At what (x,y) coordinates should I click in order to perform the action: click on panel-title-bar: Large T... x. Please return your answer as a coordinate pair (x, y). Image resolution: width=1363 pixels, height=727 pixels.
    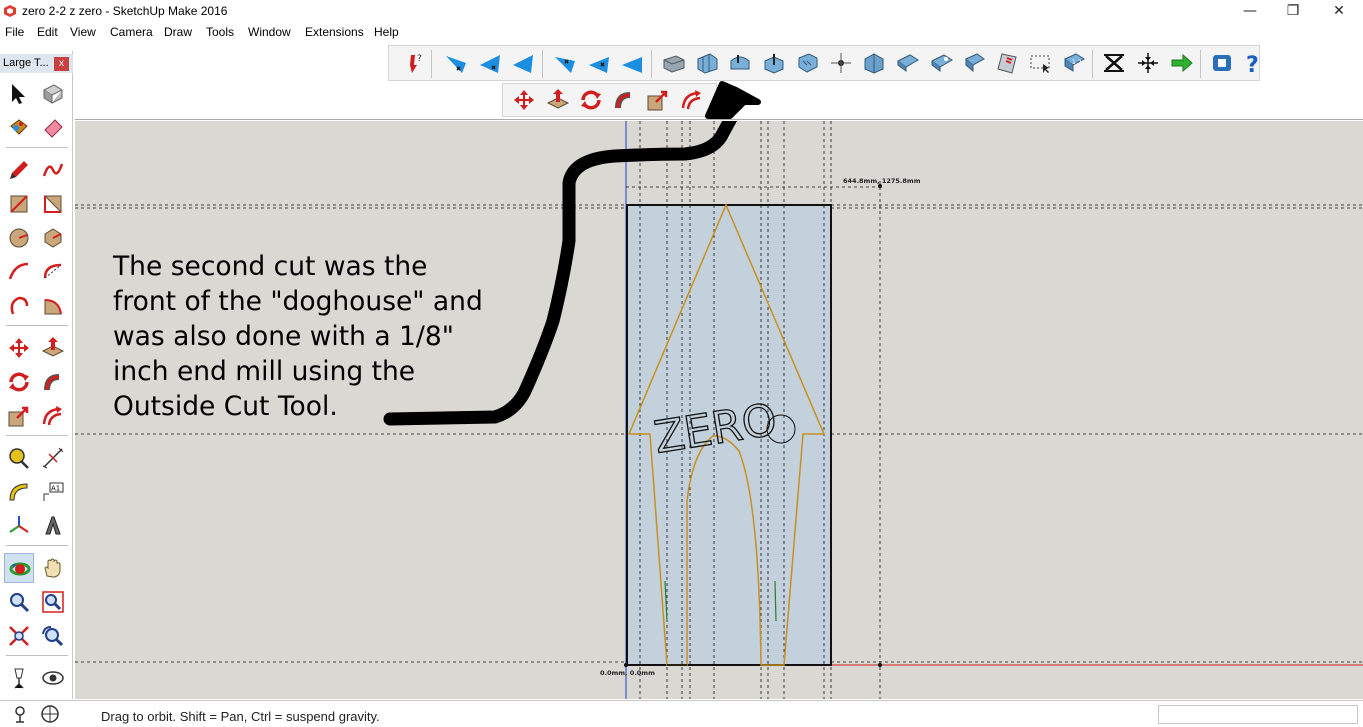
    Looking at the image, I should click on (36, 63).